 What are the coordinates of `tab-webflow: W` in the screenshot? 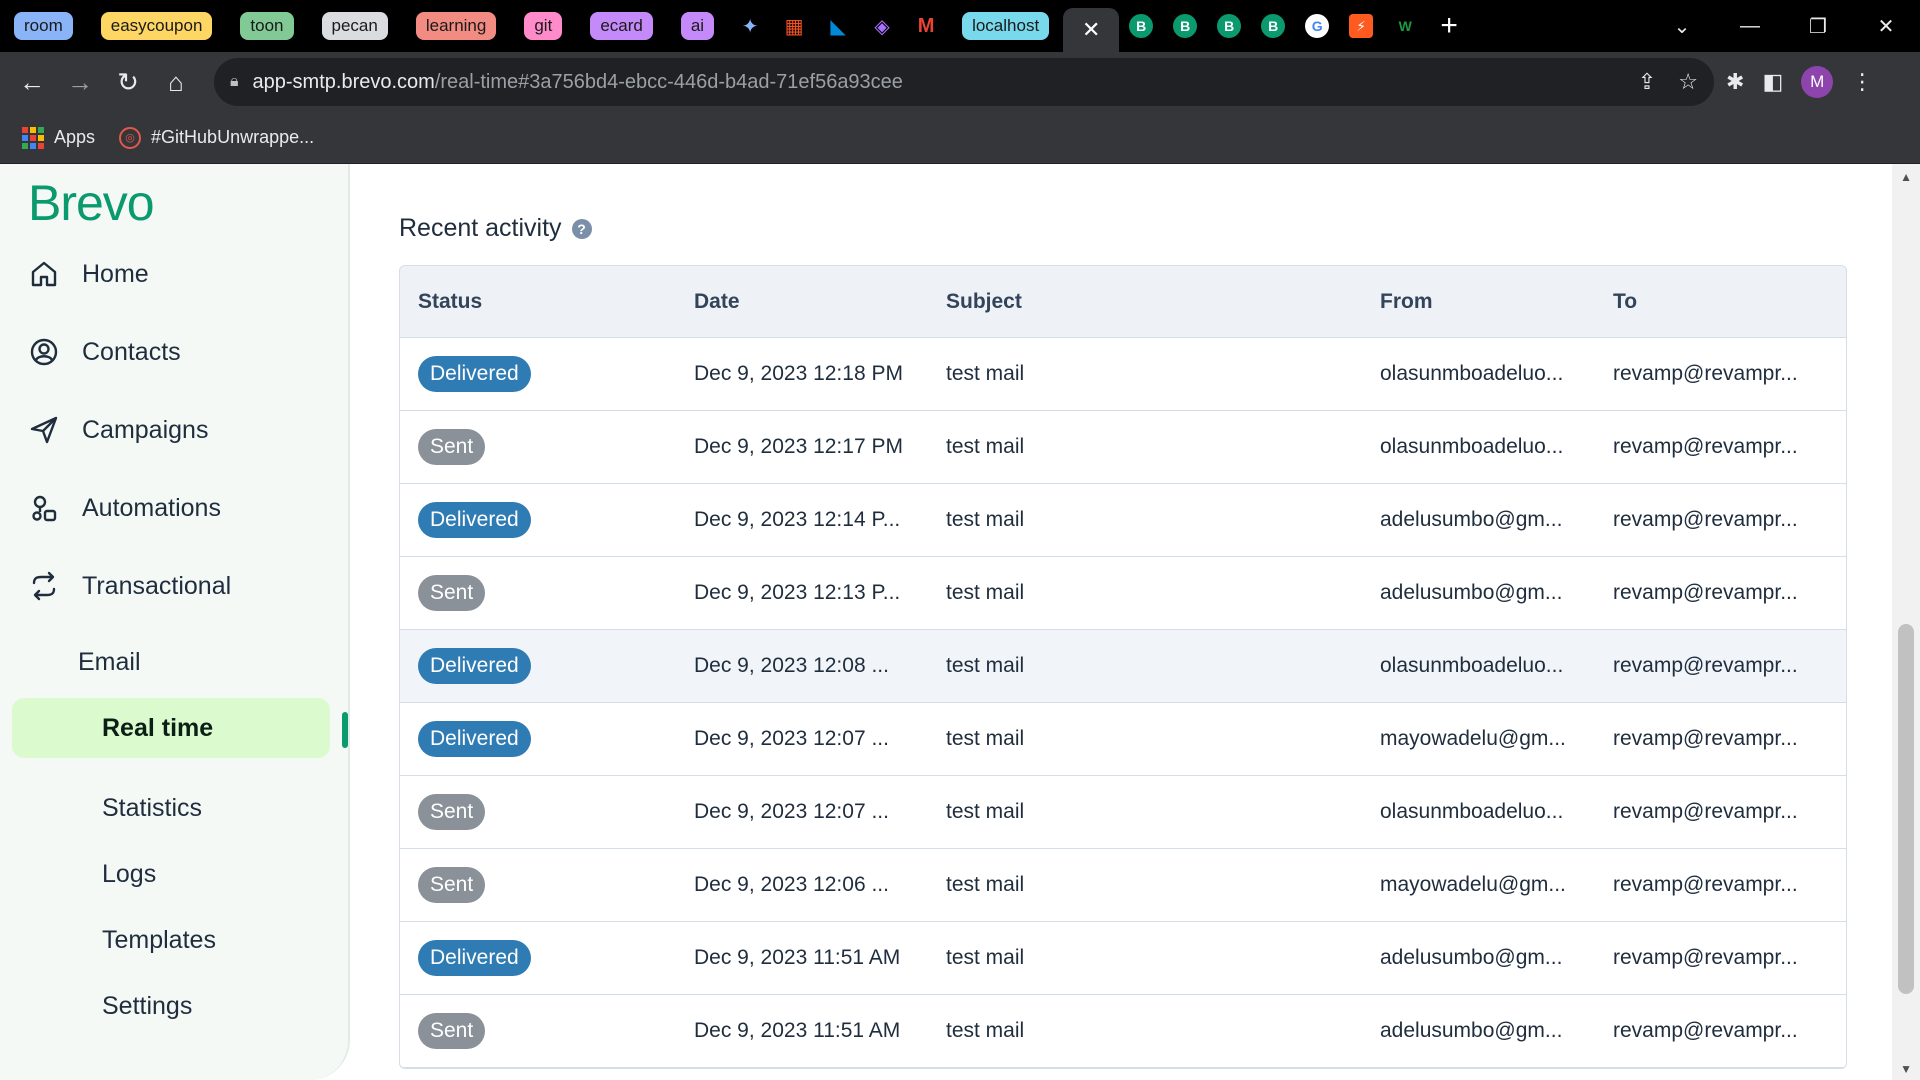 It's located at (1405, 26).